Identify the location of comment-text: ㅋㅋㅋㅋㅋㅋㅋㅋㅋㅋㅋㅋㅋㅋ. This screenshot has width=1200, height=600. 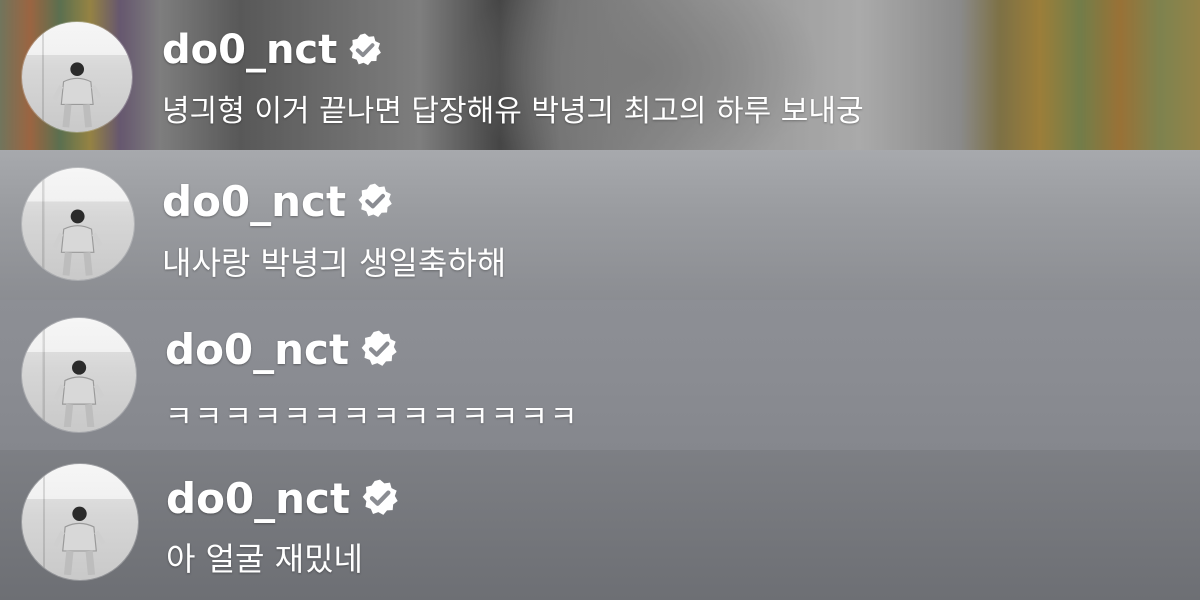
(372, 417).